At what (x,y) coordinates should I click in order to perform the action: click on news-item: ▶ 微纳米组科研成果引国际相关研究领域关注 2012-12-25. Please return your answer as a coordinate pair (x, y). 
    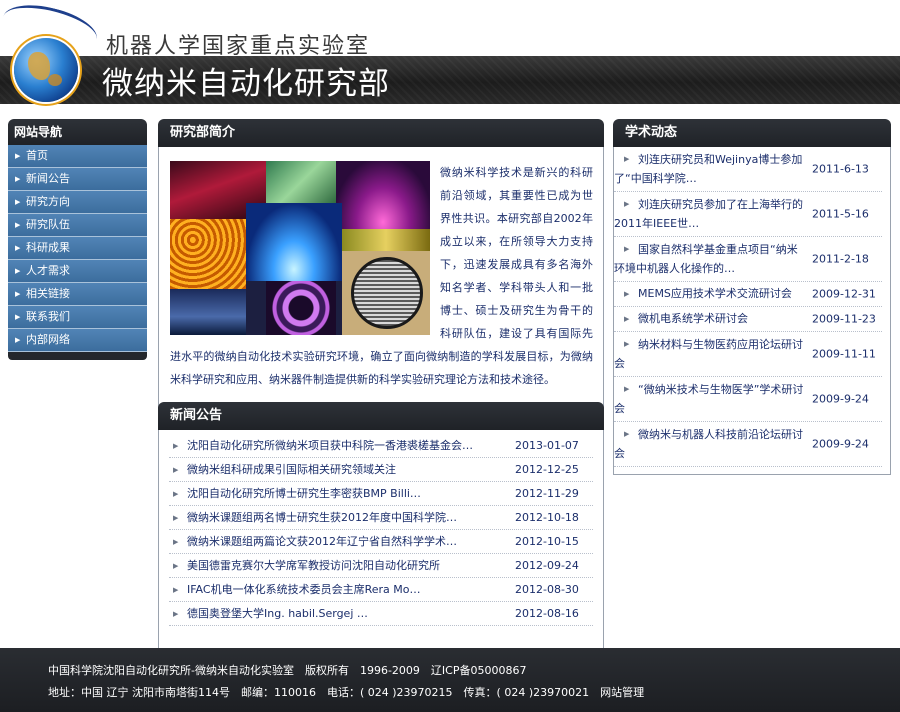
    Looking at the image, I should click on (381, 470).